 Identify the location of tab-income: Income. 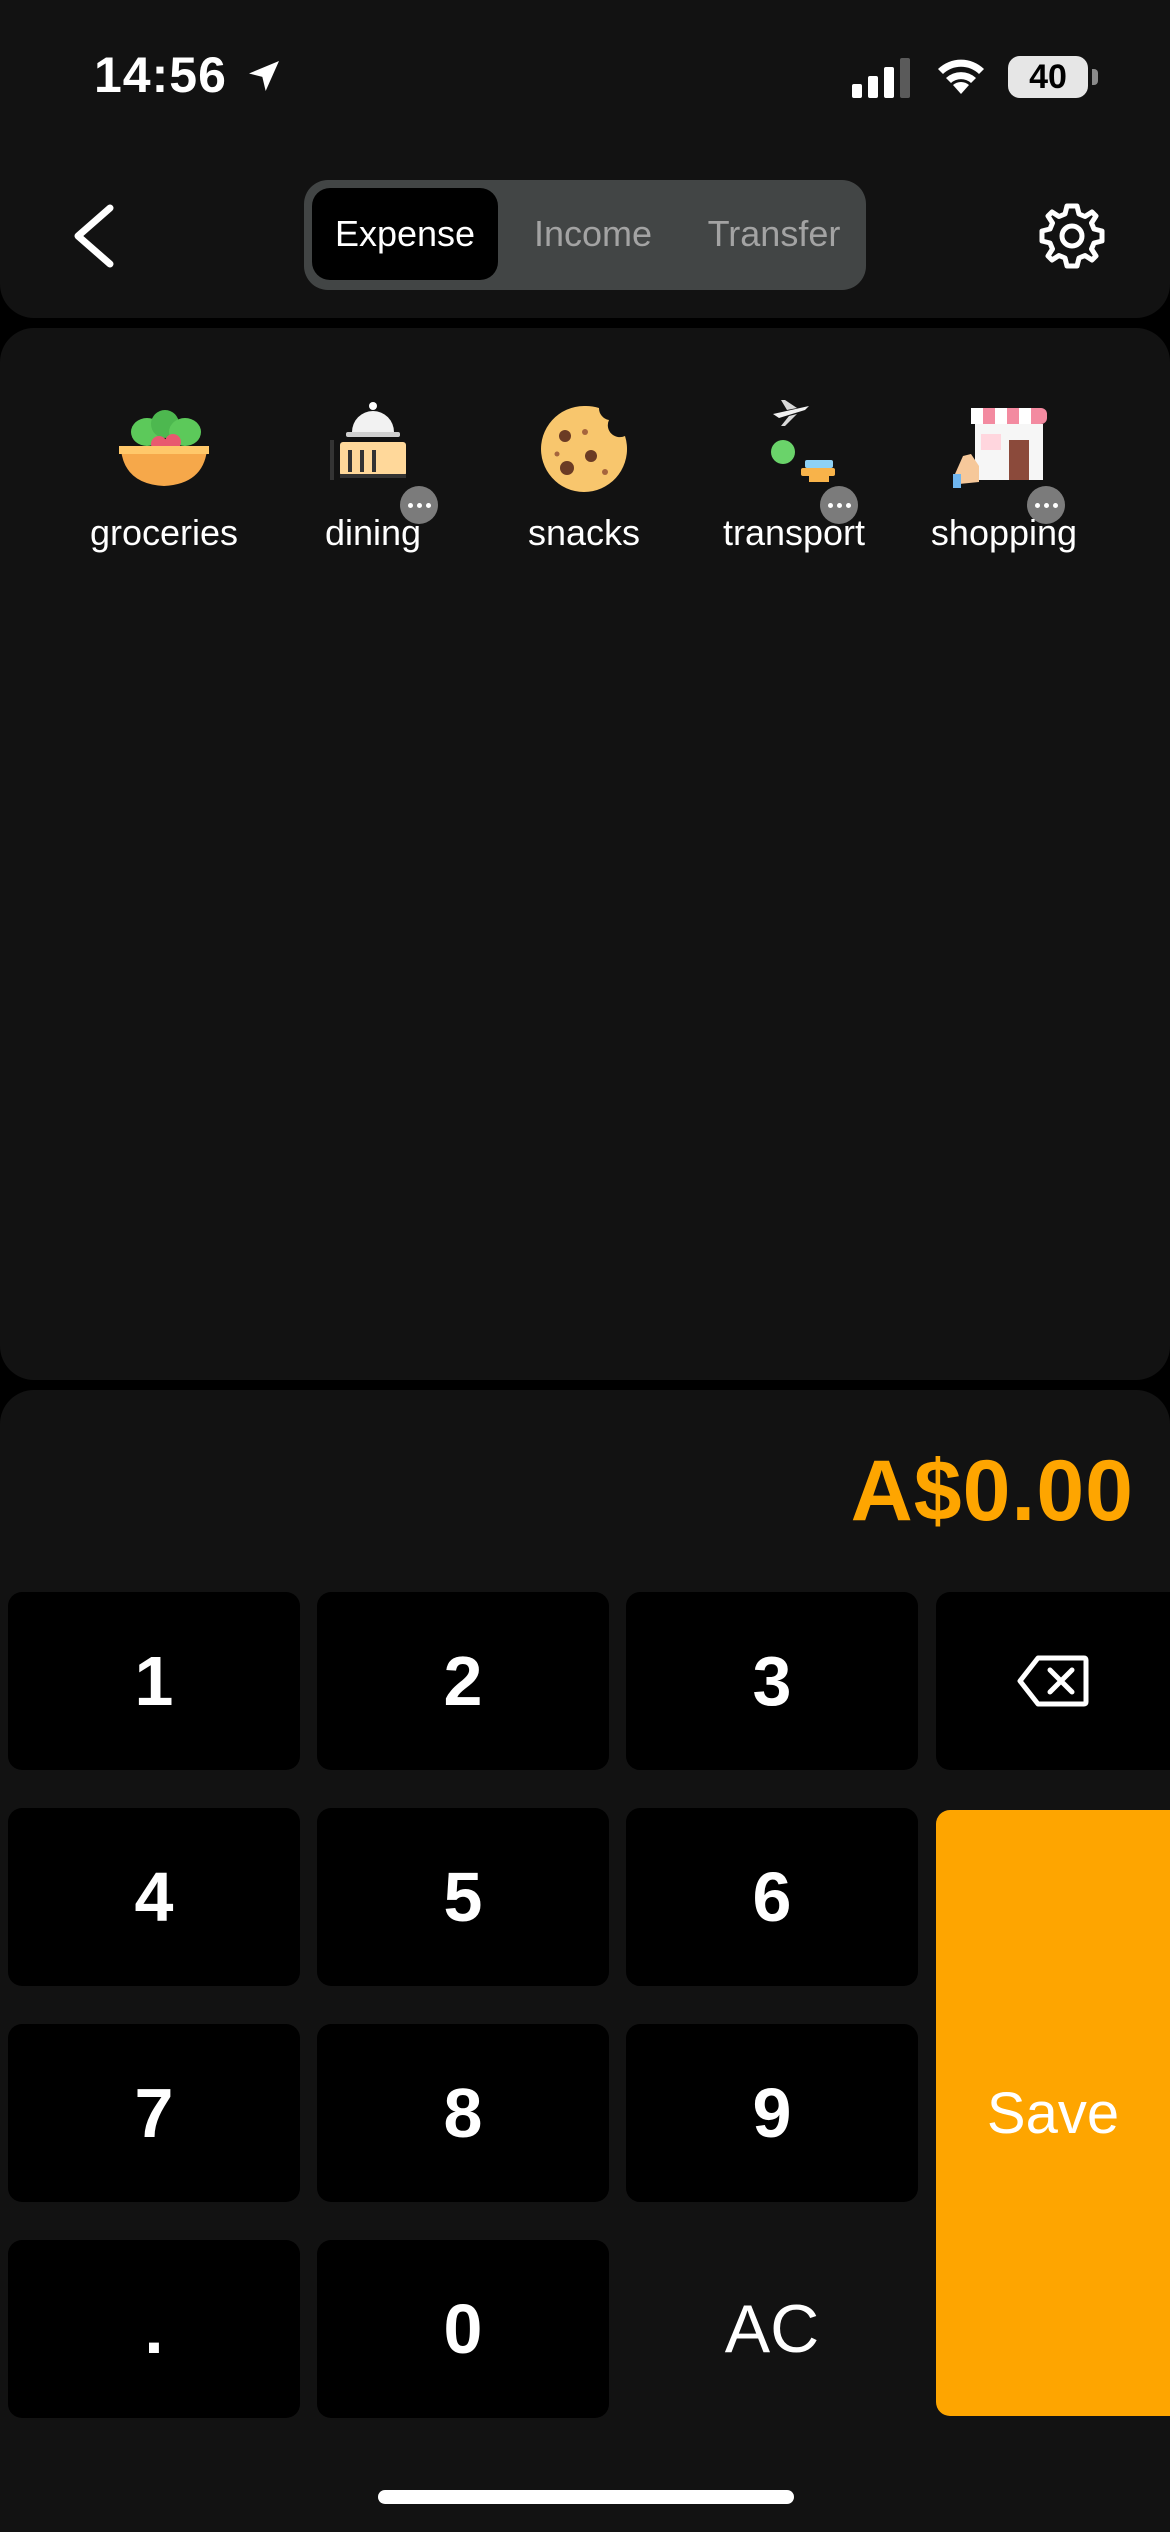
(593, 234).